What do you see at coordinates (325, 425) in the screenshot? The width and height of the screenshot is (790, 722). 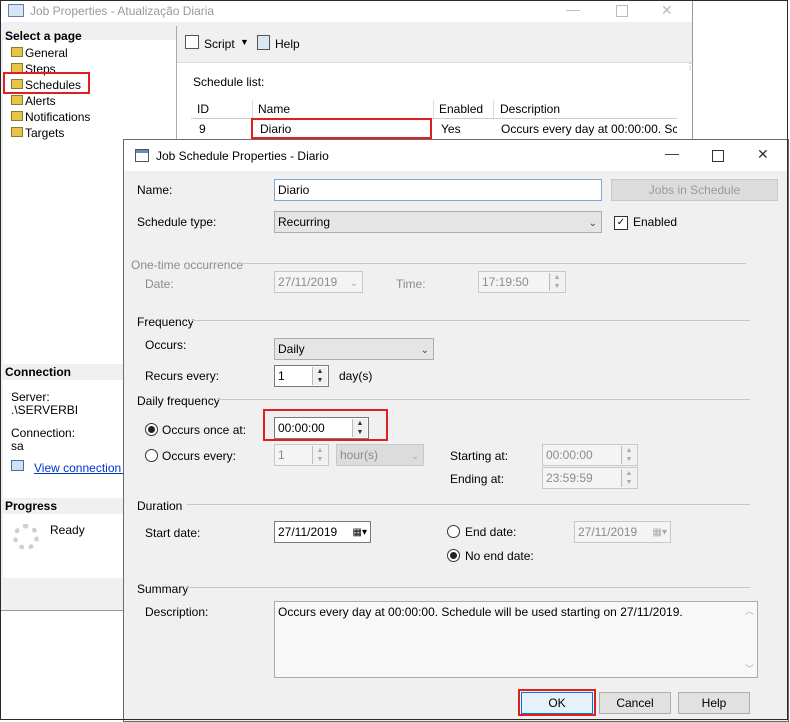 I see `highlighted-occurs-once-time` at bounding box center [325, 425].